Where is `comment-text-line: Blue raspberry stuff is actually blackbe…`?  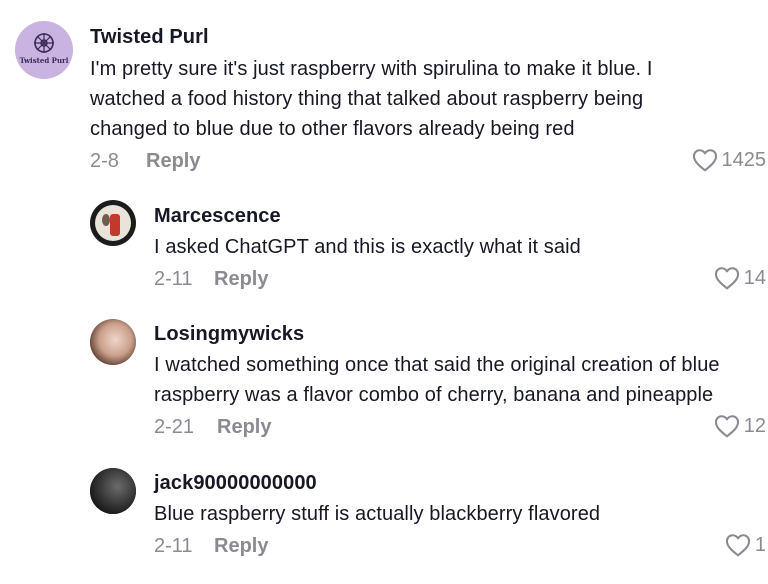
comment-text-line: Blue raspberry stuff is actually blackbe… is located at coordinates (377, 514).